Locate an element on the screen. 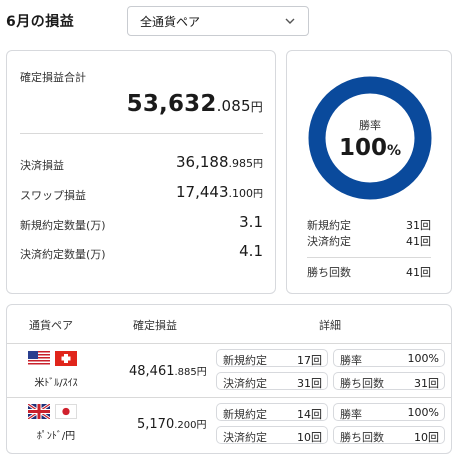 The height and width of the screenshot is (458, 466). wins-value: 41回 is located at coordinates (418, 272).